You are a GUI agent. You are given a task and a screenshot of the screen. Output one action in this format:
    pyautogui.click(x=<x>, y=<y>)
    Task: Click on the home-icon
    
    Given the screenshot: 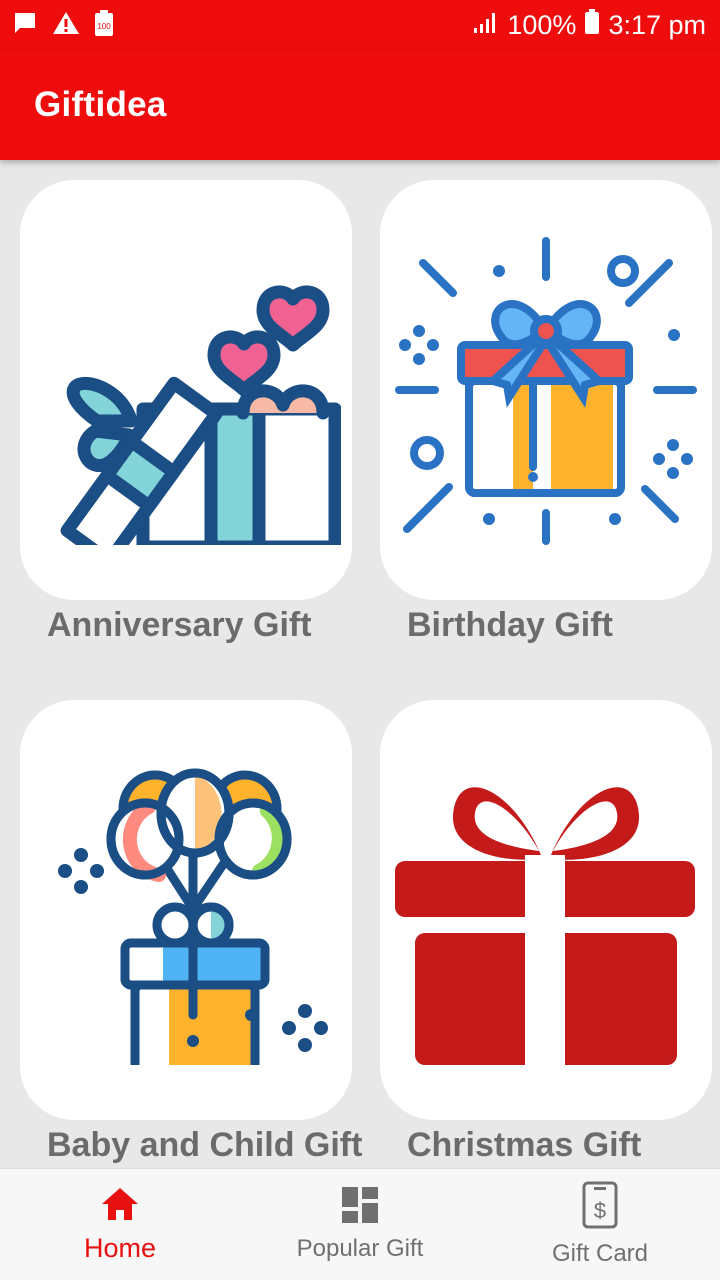 What is the action you would take?
    pyautogui.click(x=120, y=1206)
    